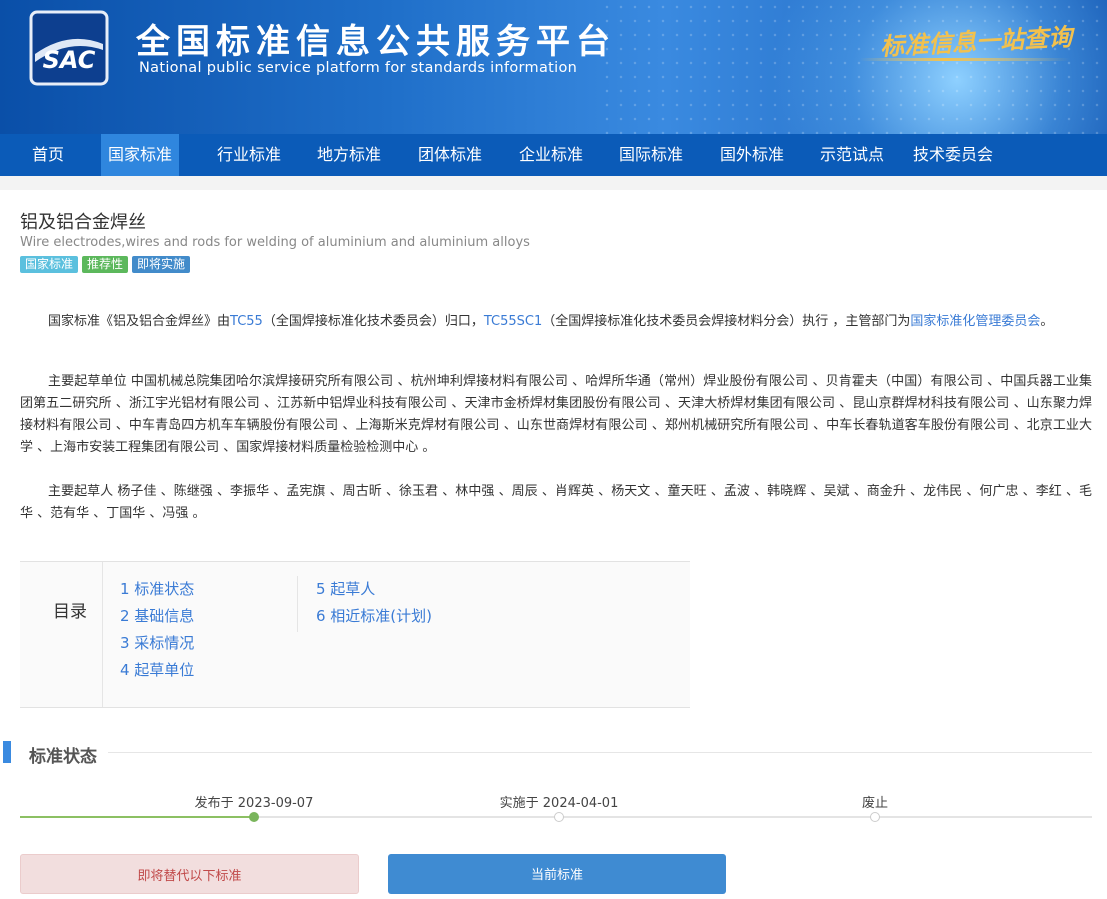 The width and height of the screenshot is (1107, 899). What do you see at coordinates (157, 643) in the screenshot?
I see `toc-item-adoption: 3 采标情况` at bounding box center [157, 643].